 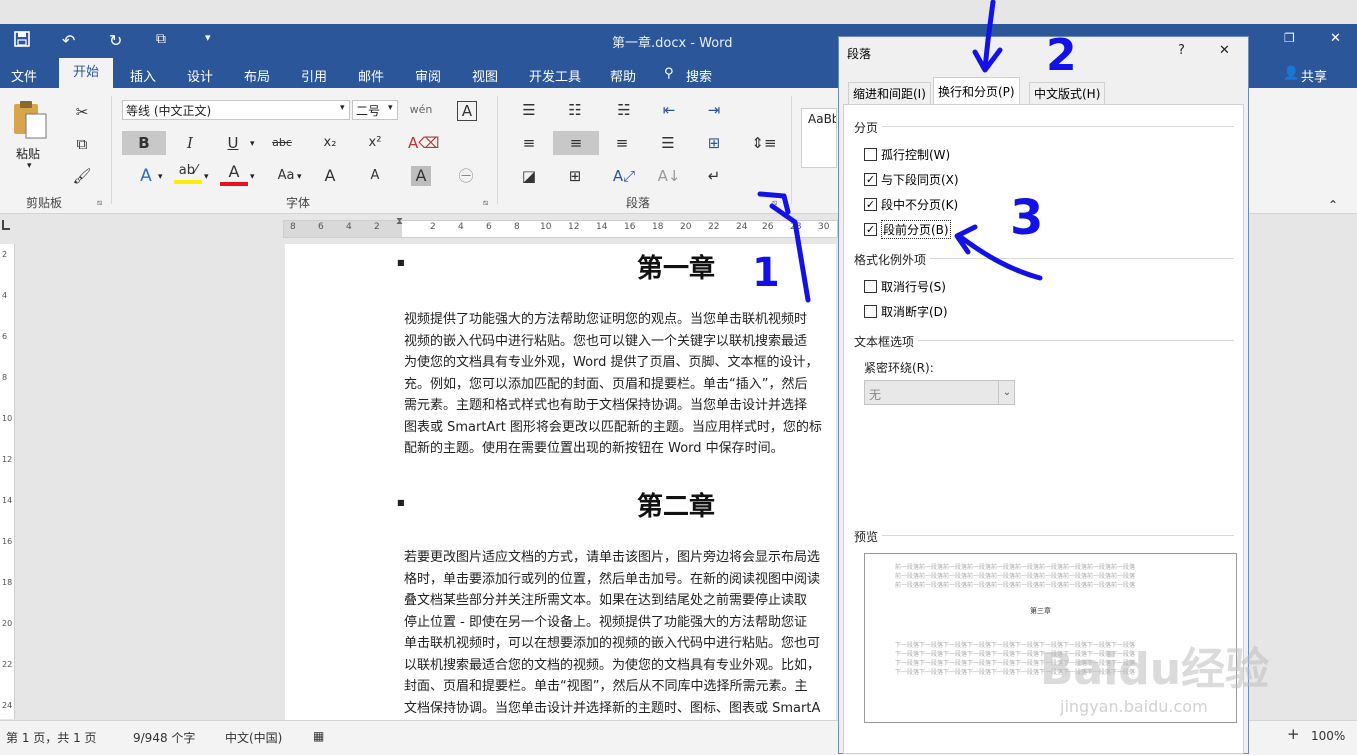 What do you see at coordinates (766, 273) in the screenshot?
I see `annotation-number-1: 1` at bounding box center [766, 273].